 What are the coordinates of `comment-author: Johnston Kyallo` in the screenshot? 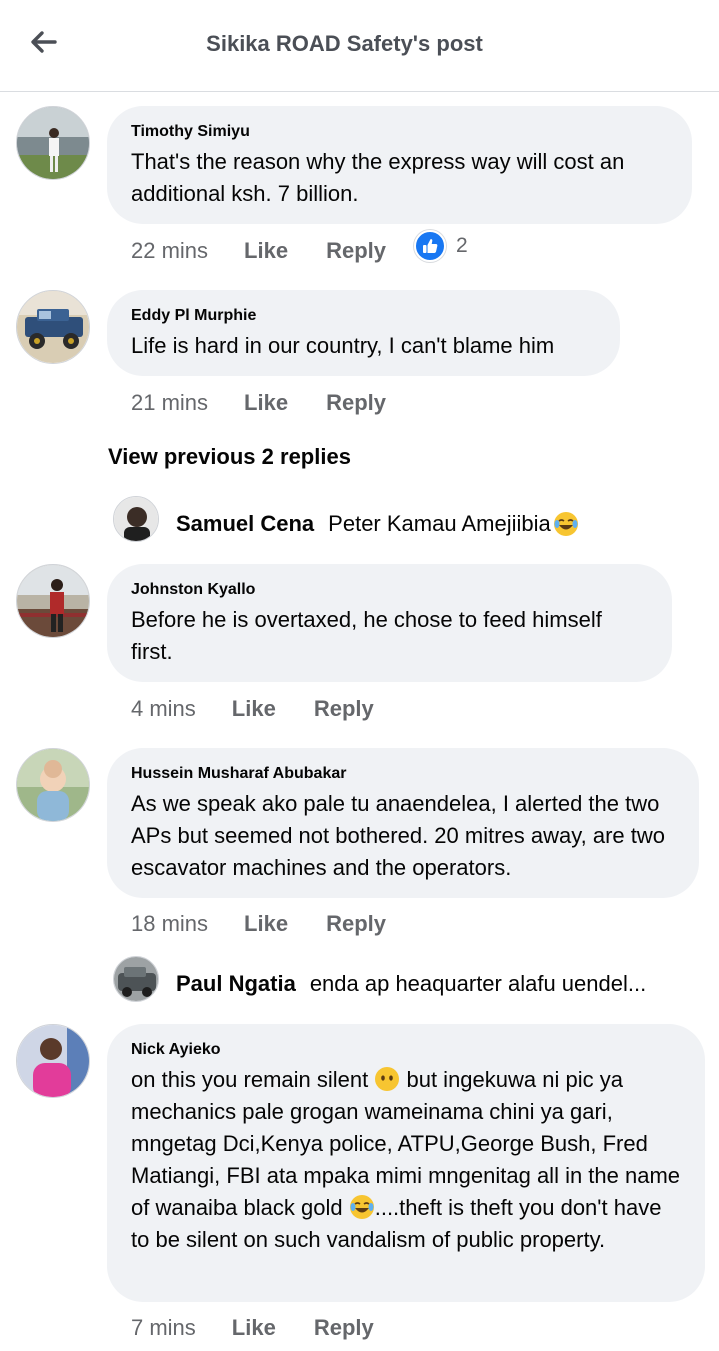 It's located at (389, 590).